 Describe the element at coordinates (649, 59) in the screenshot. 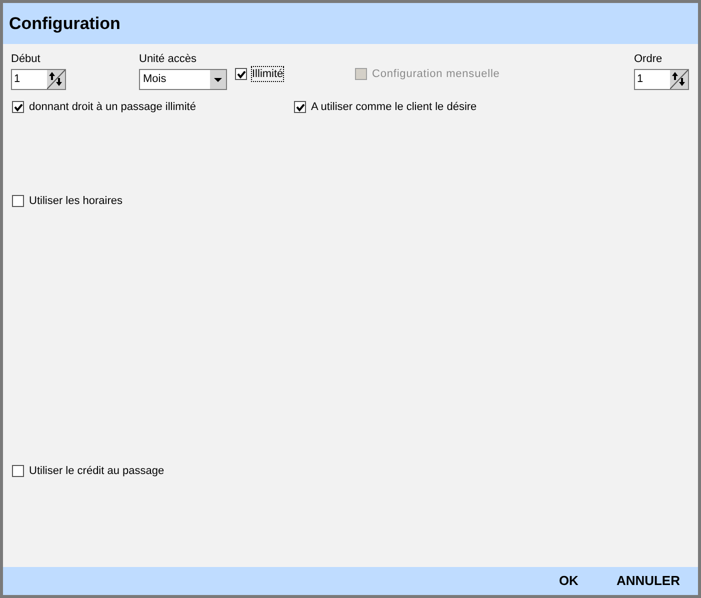

I see `field-label: Ordre` at that location.